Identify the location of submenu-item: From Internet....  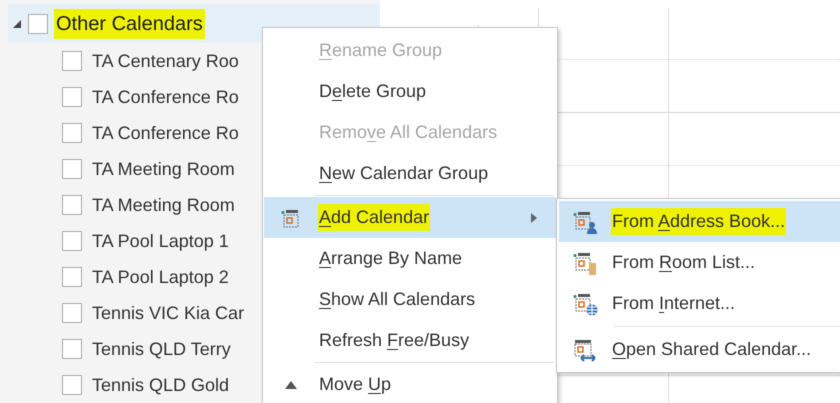
(699, 303).